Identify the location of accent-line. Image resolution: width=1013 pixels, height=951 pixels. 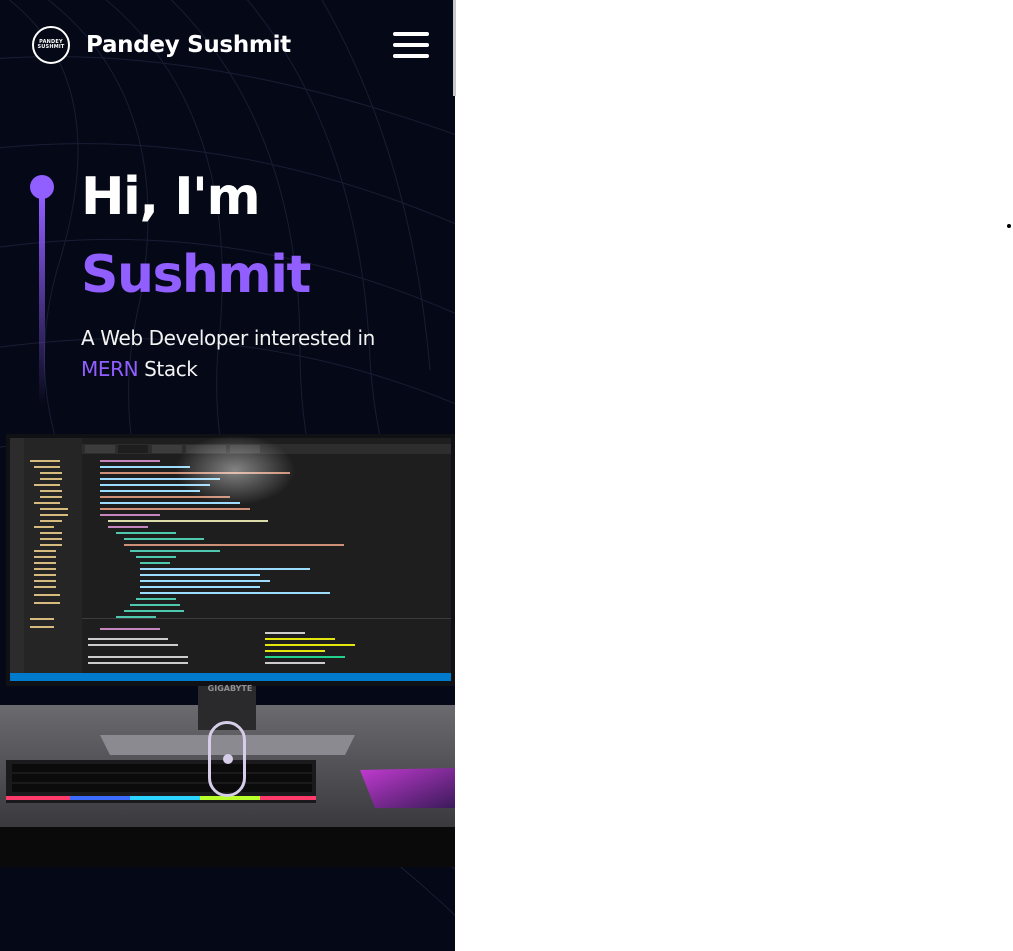
(42, 301).